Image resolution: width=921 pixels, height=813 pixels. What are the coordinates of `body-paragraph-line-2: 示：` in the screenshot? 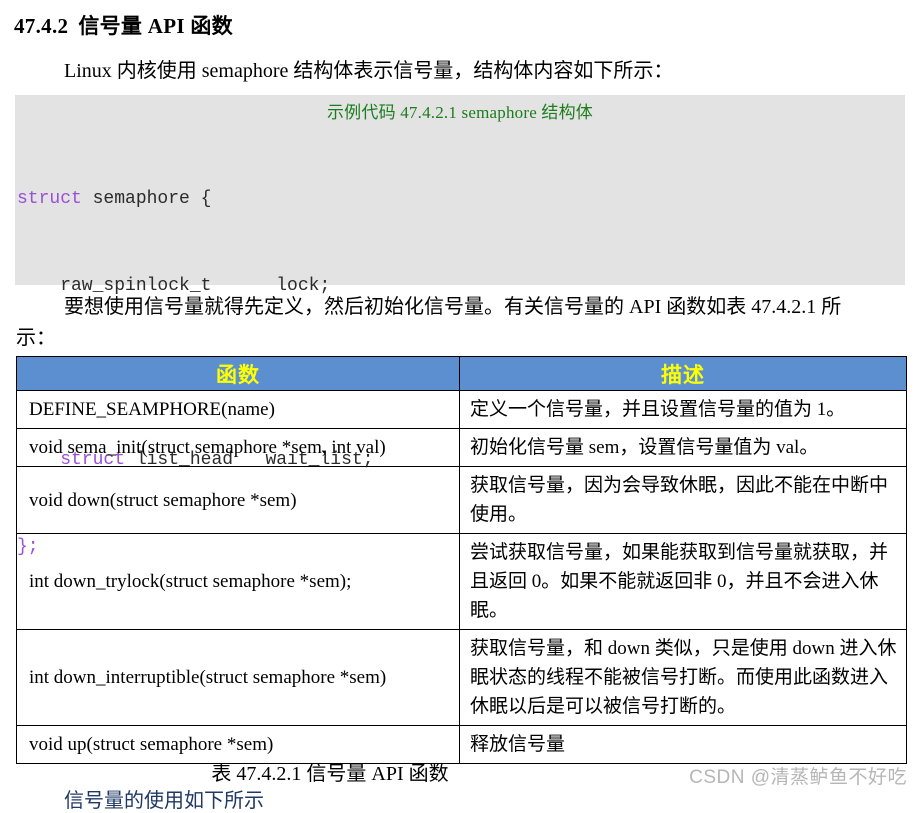 It's located at (36, 338).